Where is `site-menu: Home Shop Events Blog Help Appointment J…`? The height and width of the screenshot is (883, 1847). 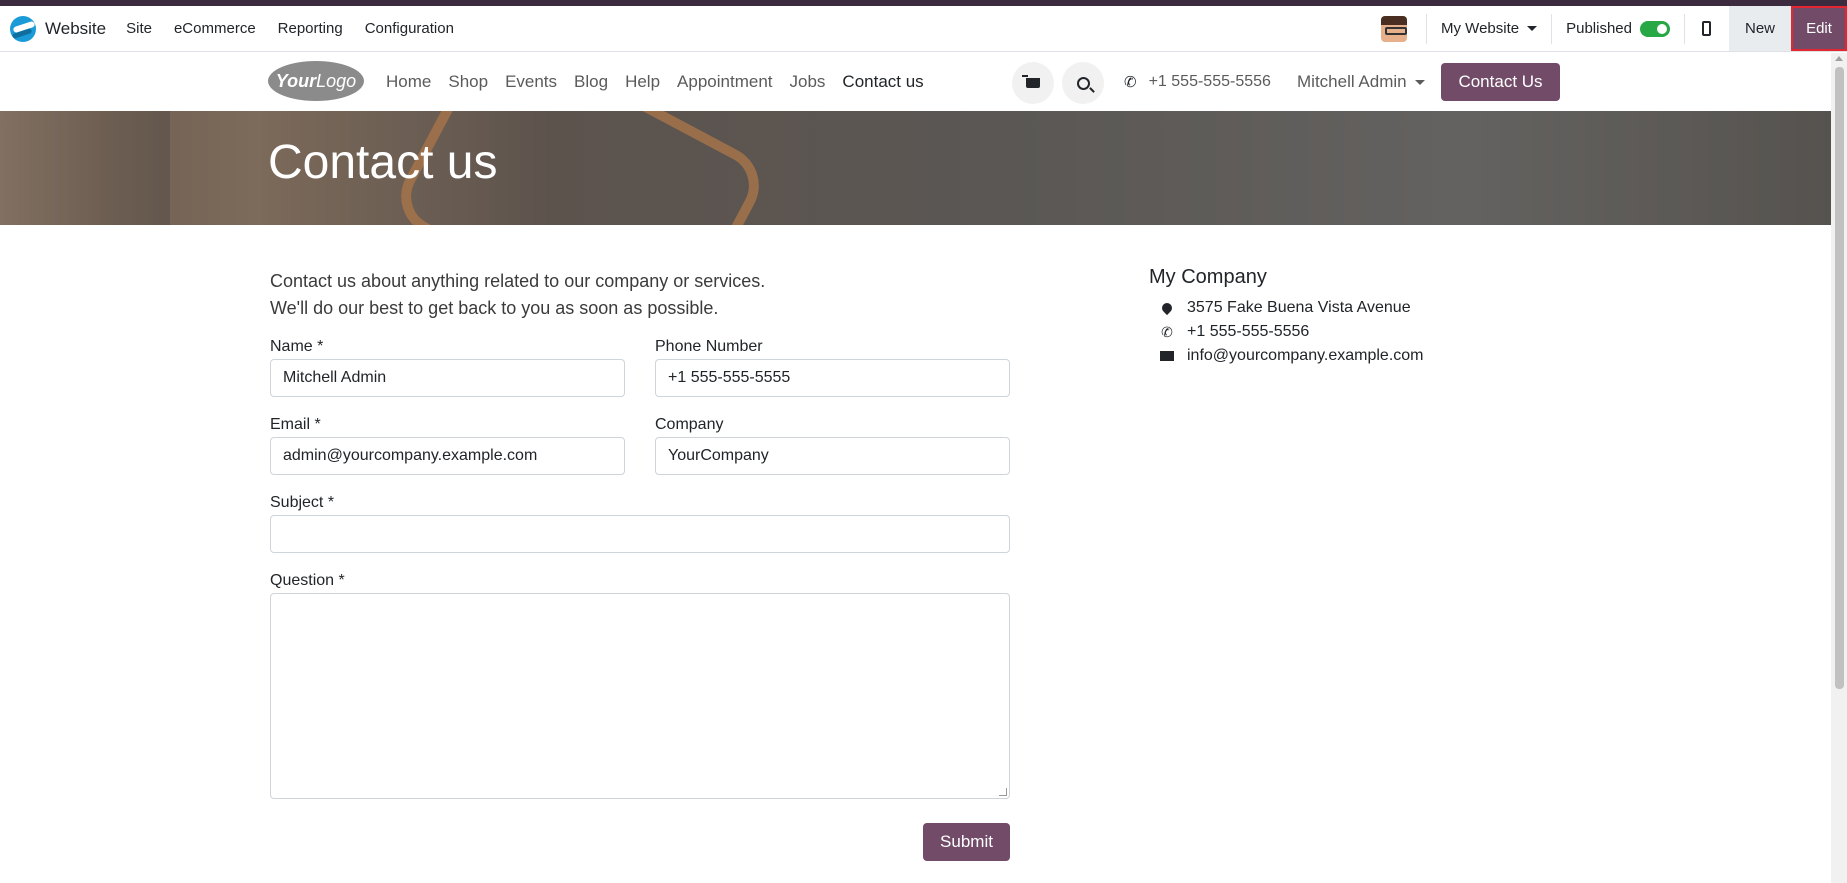
site-menu: Home Shop Events Blog Help Appointment J… is located at coordinates (663, 82).